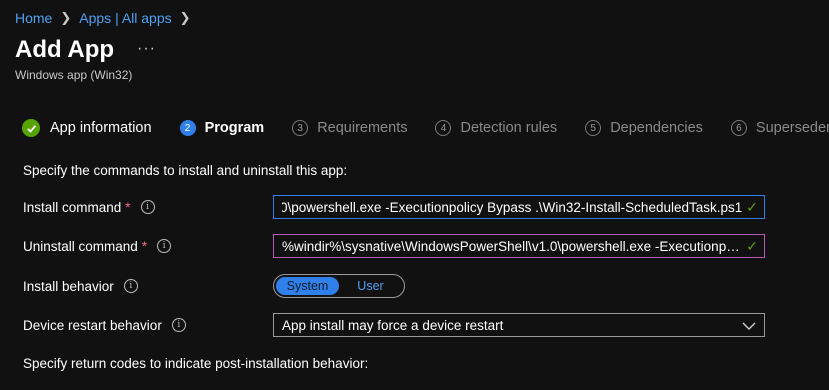  Describe the element at coordinates (509, 128) in the screenshot. I see `step-label: Detection rules` at that location.